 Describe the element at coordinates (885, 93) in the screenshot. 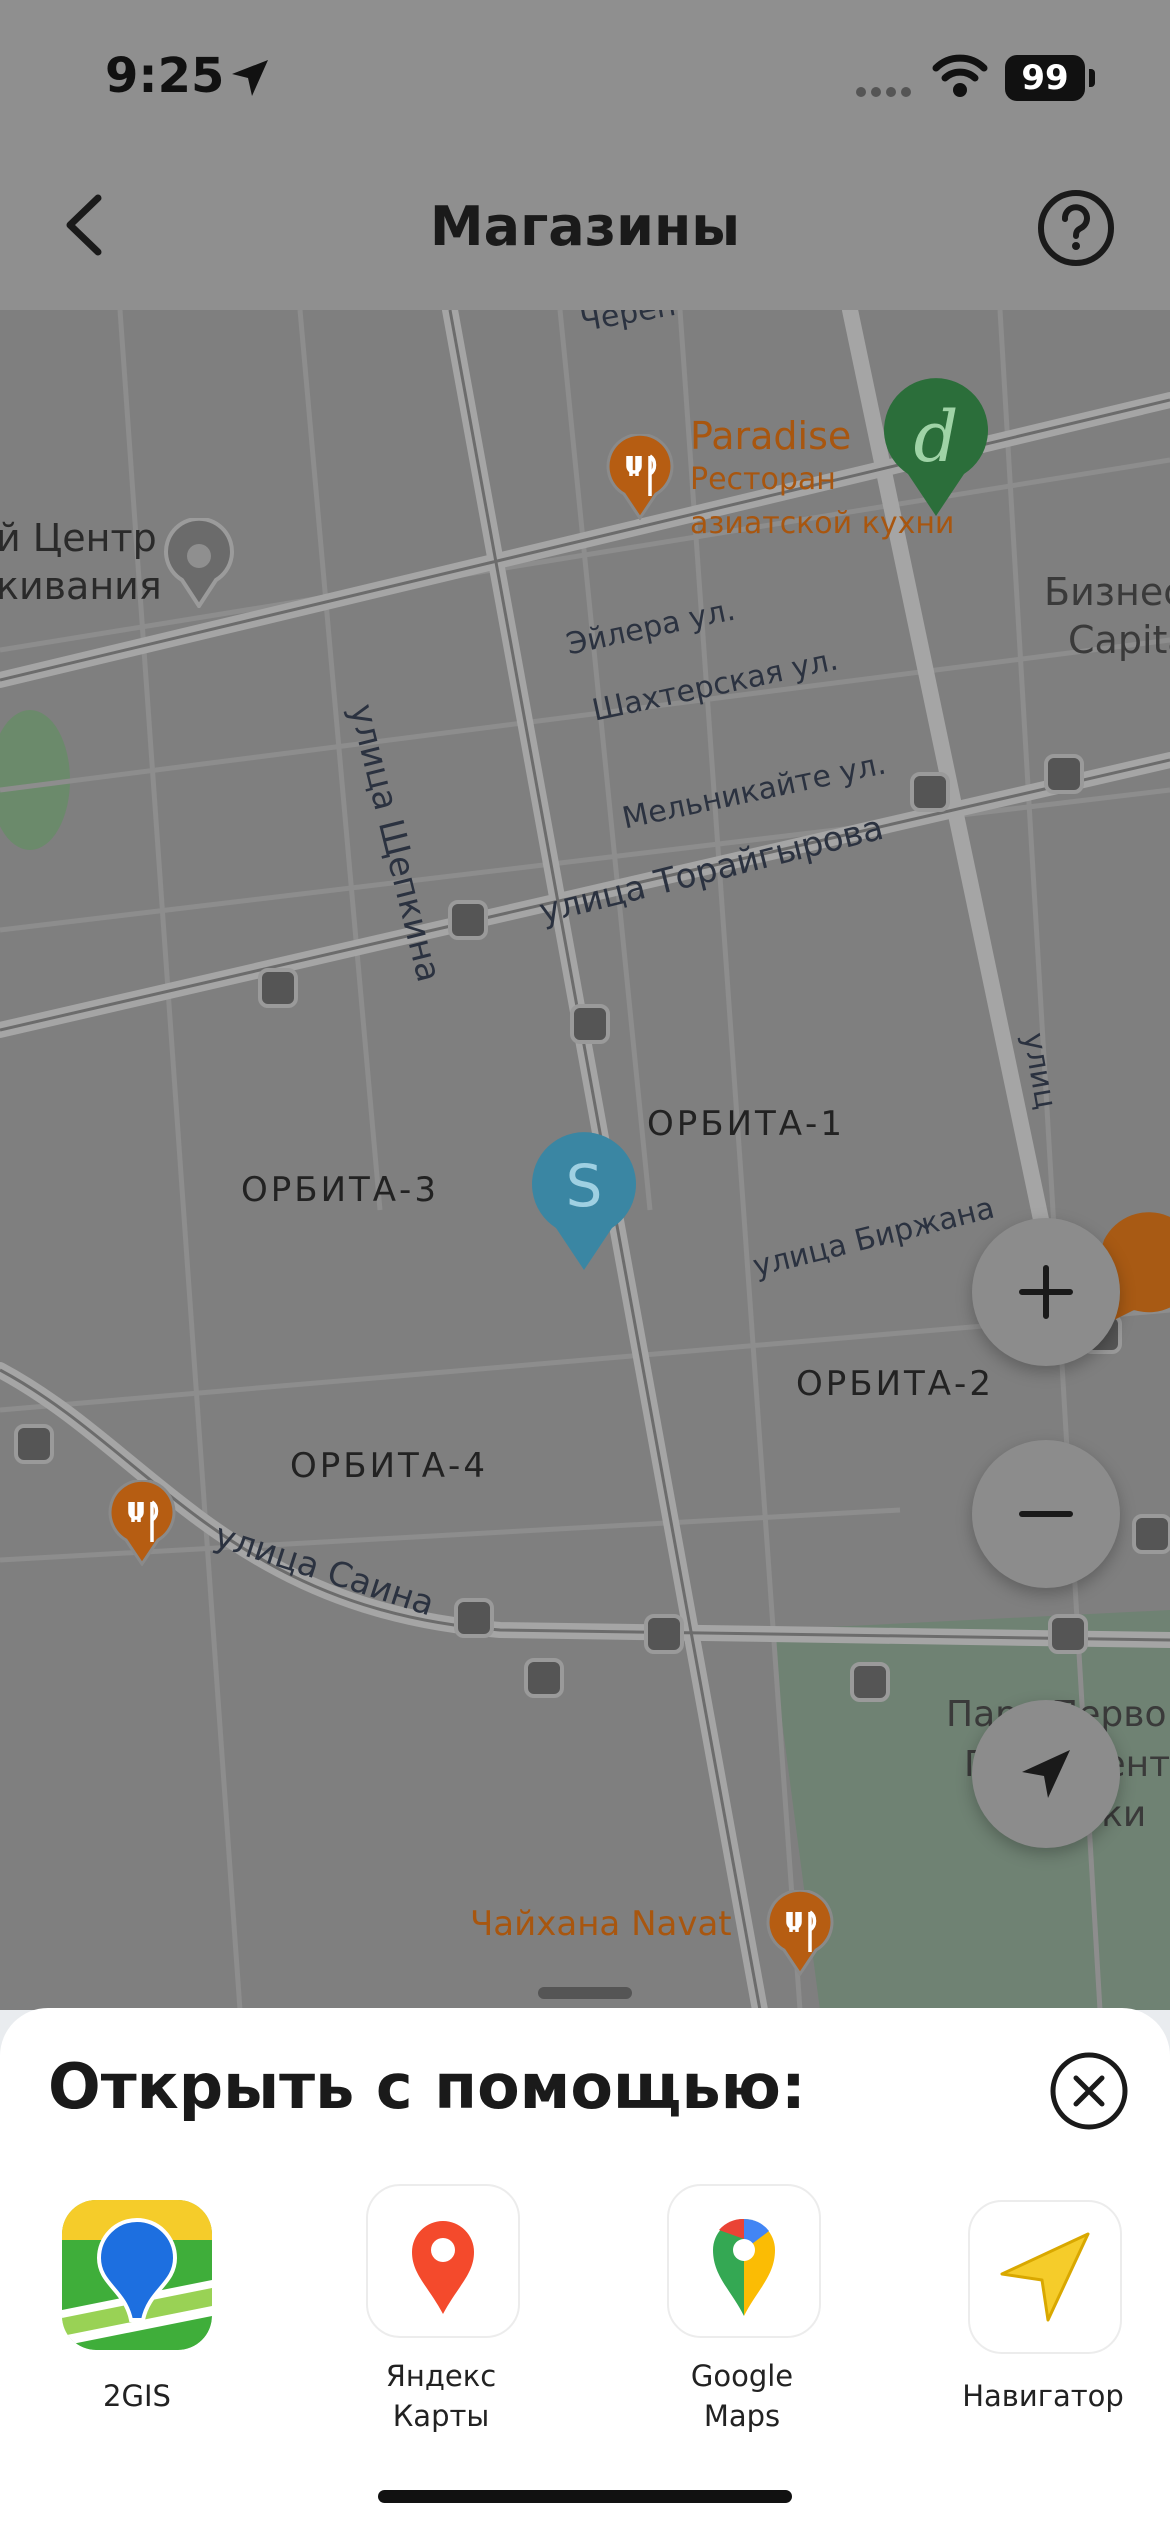

I see `cellular-signal-icon` at that location.